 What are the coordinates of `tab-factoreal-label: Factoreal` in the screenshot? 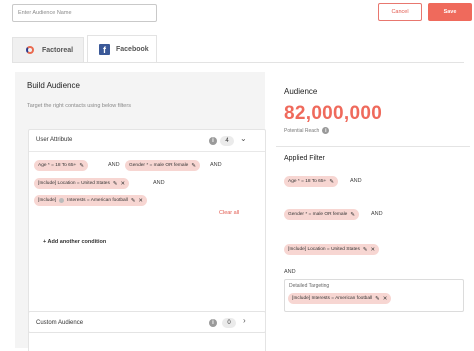 It's located at (58, 50).